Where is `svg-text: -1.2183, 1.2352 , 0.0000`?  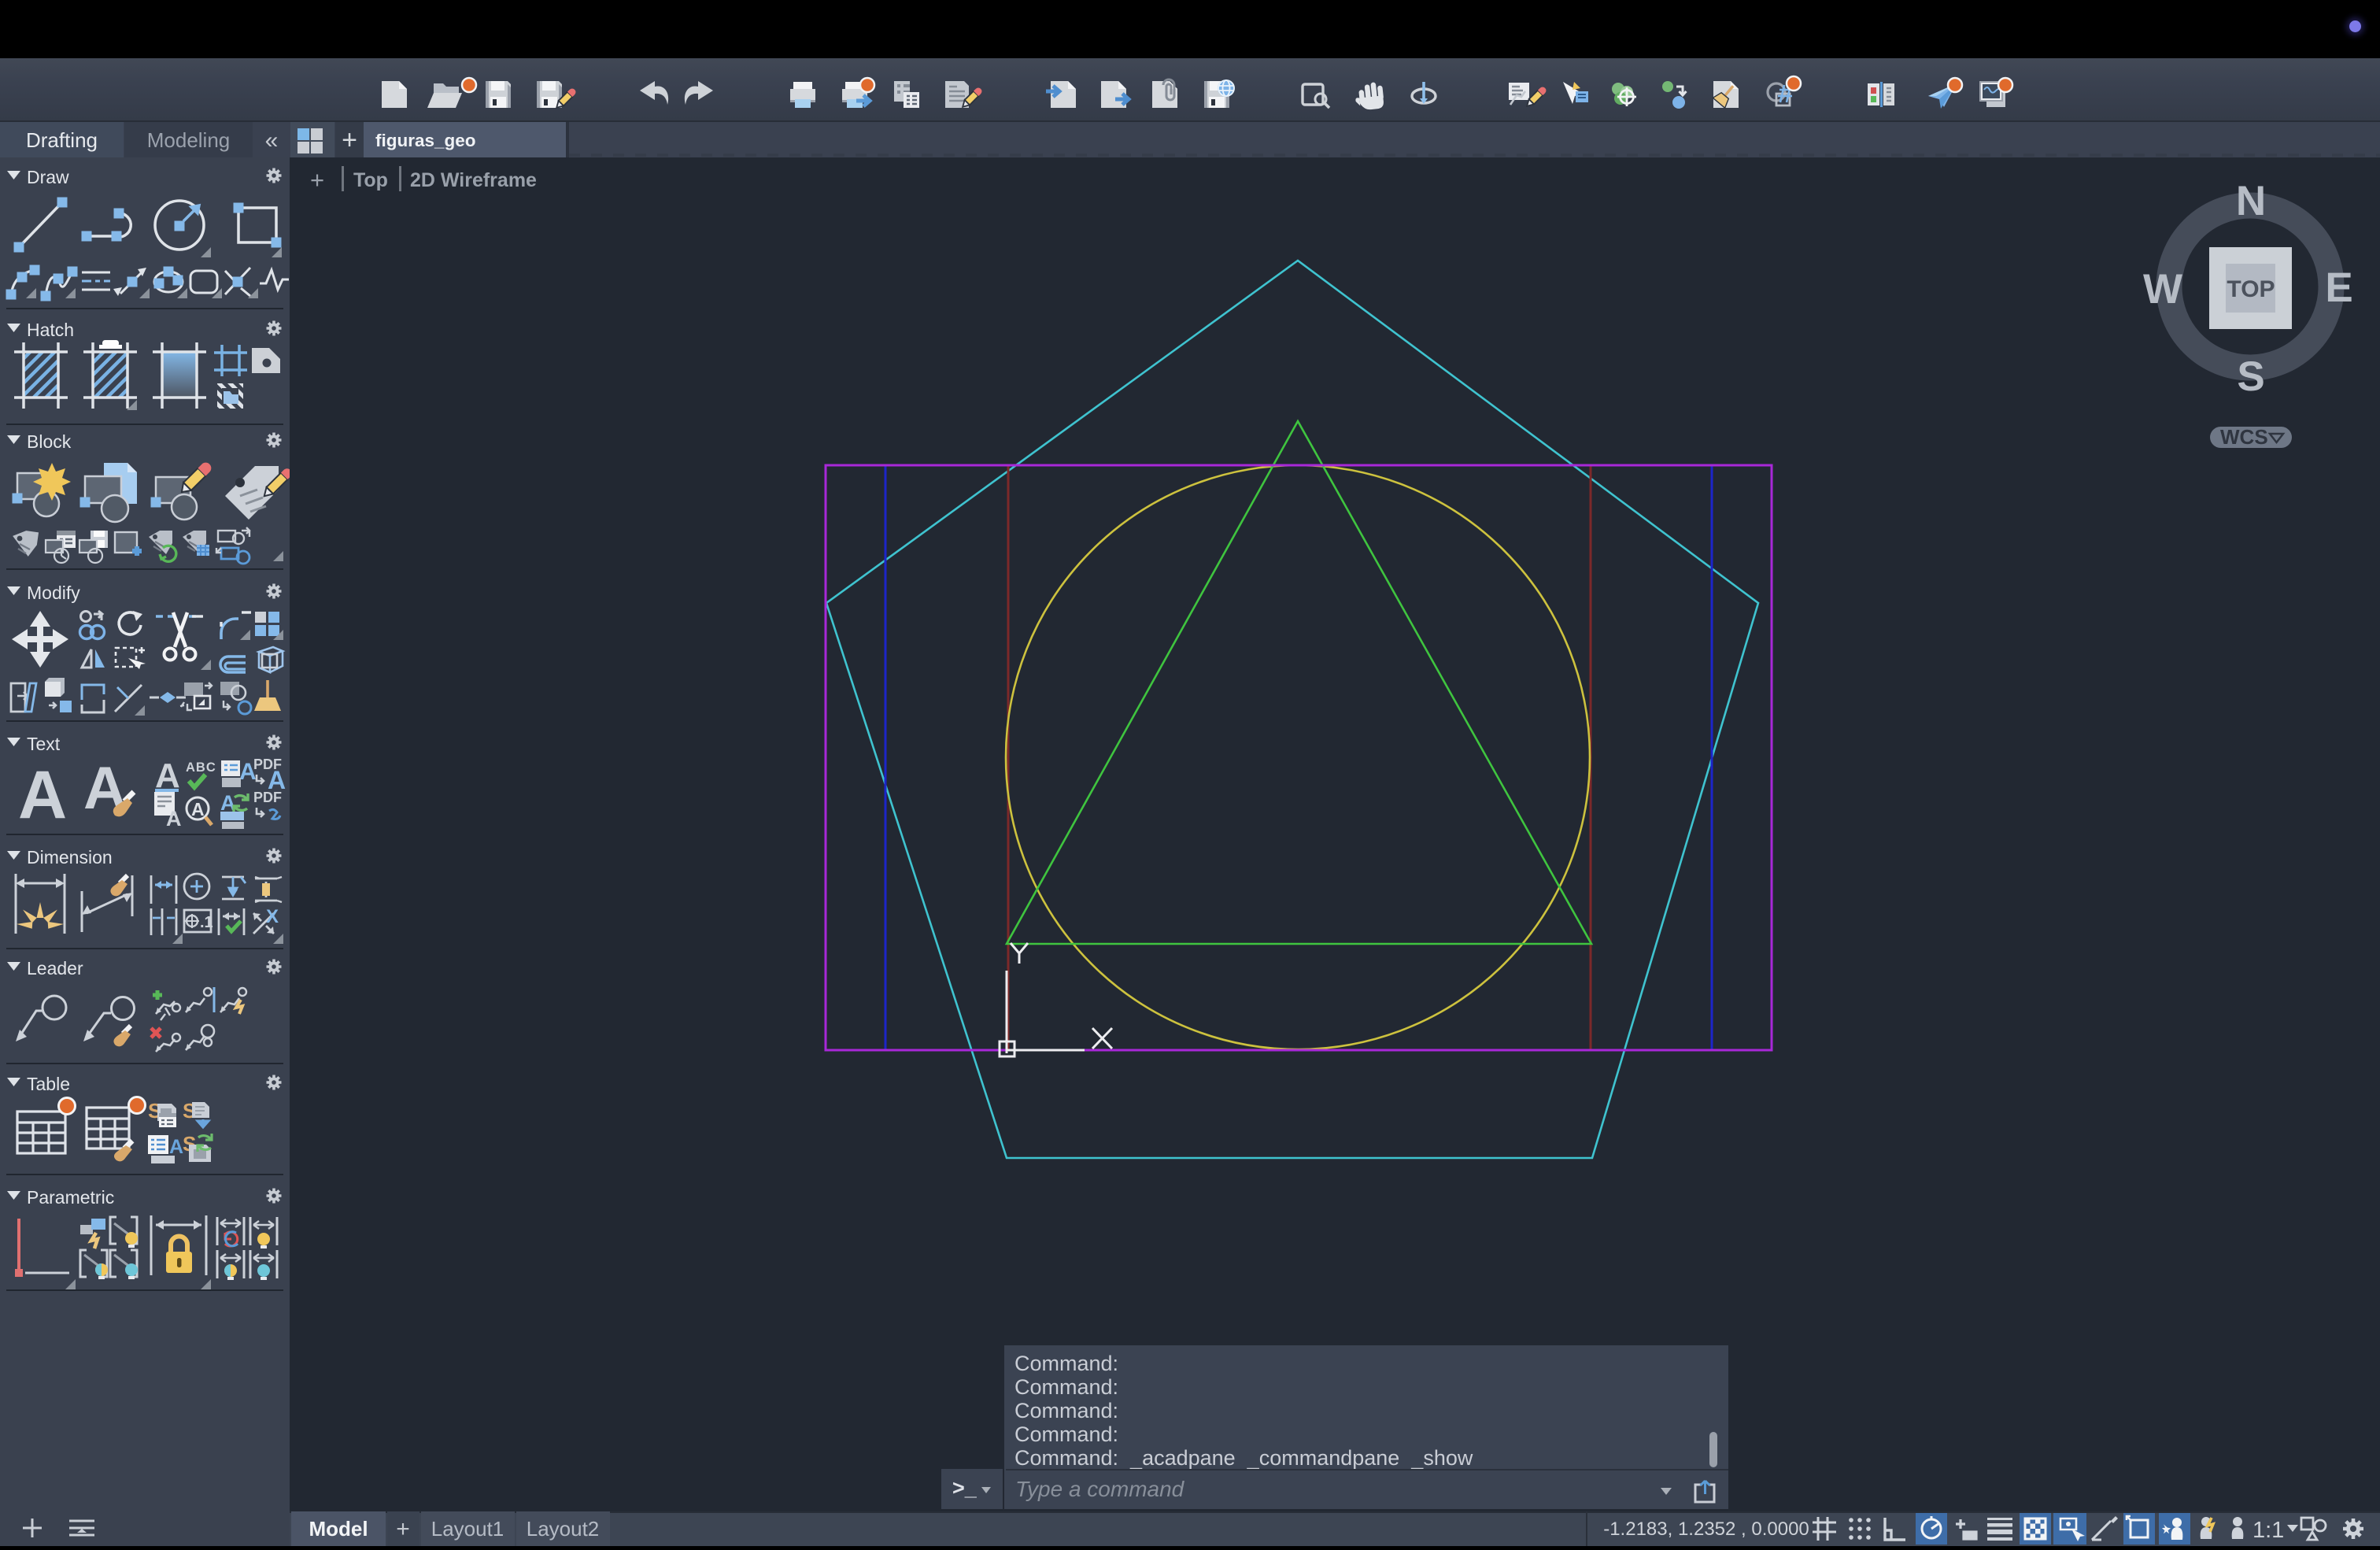
svg-text: -1.2183, 1.2352 , 0.0000 is located at coordinates (1706, 1529).